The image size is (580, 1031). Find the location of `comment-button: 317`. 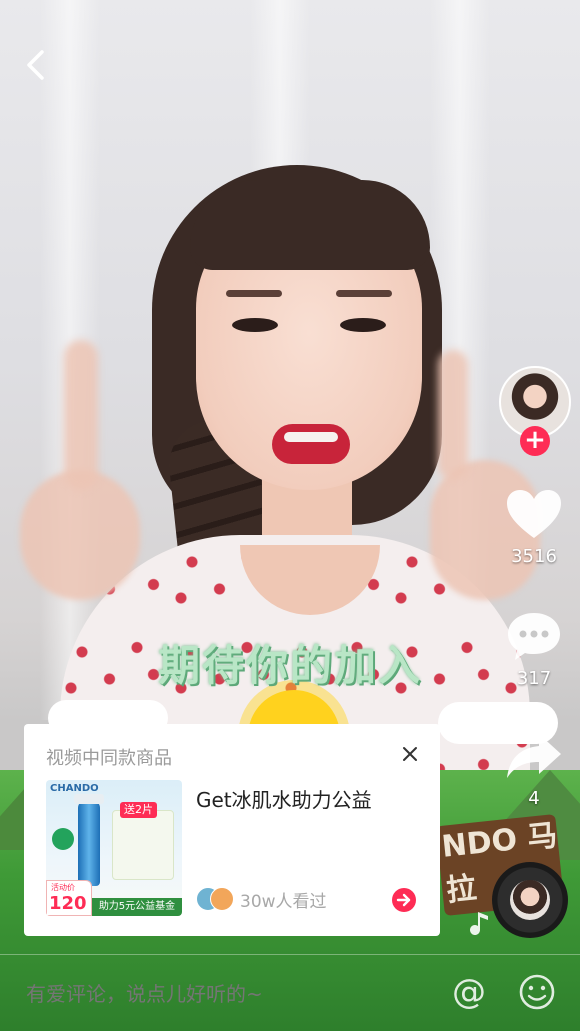

comment-button: 317 is located at coordinates (534, 649).